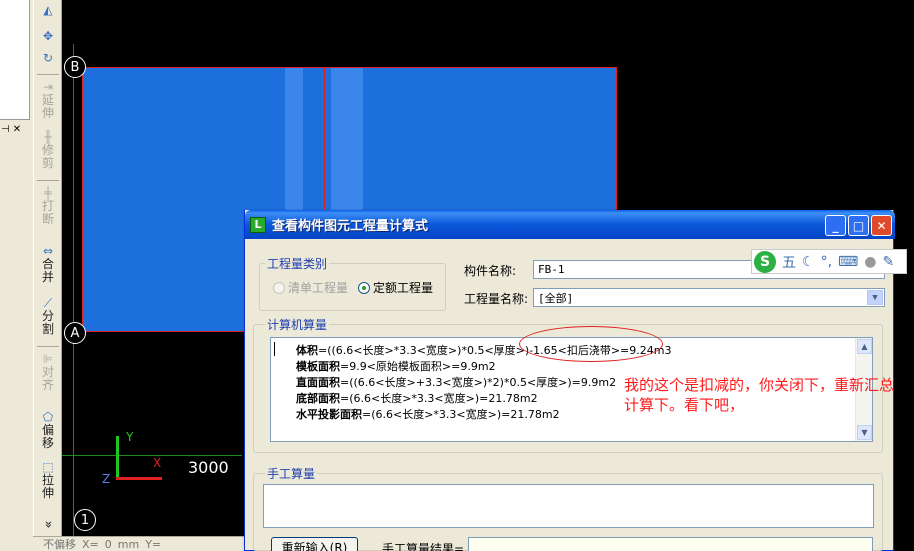 The height and width of the screenshot is (551, 914). I want to click on manual-formula-textarea, so click(568, 506).